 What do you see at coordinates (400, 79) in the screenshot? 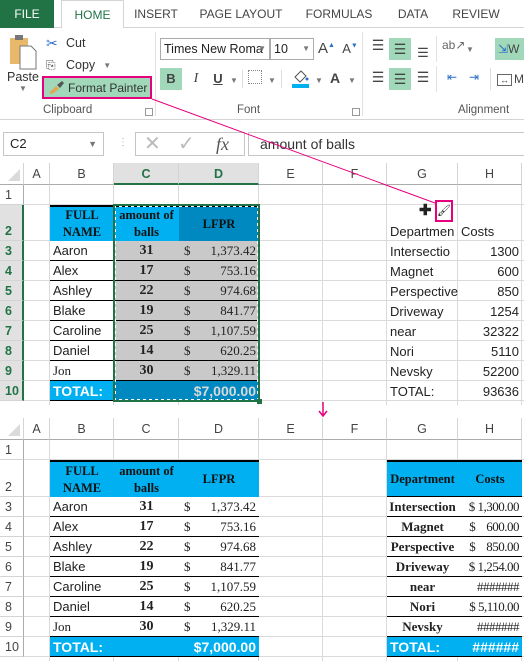
I see `align-center-button: ☰` at bounding box center [400, 79].